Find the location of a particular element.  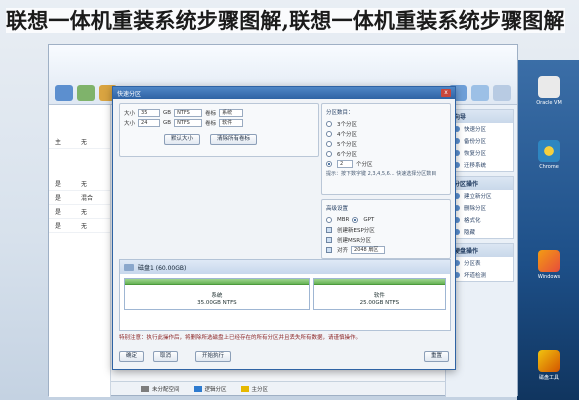

cancel-button: 取消 is located at coordinates (166, 356).